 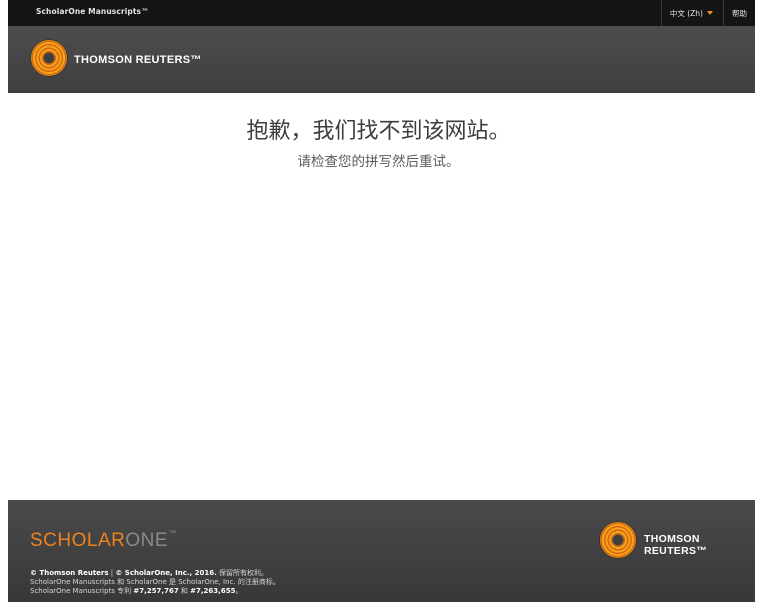 What do you see at coordinates (242, 573) in the screenshot?
I see `rights-reserved: 保留所有权利。` at bounding box center [242, 573].